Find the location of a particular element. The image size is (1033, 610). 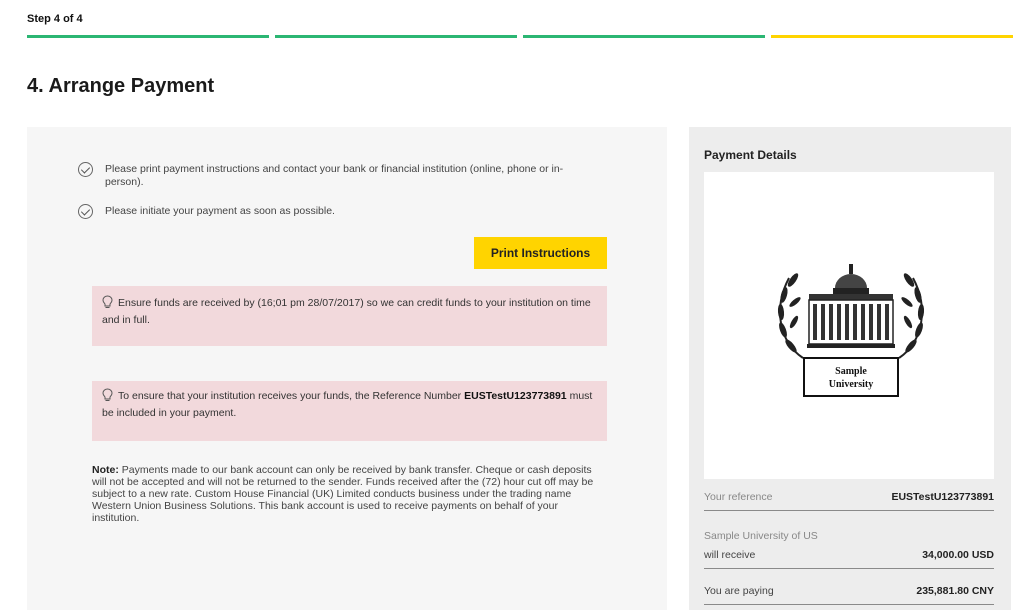

you-are-paying-label: You are paying is located at coordinates (739, 591).